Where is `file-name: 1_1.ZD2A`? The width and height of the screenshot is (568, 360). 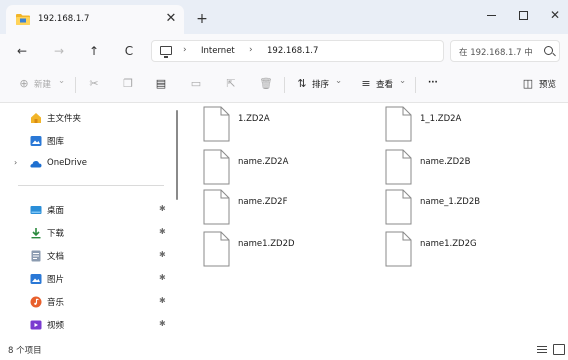 file-name: 1_1.ZD2A is located at coordinates (441, 119).